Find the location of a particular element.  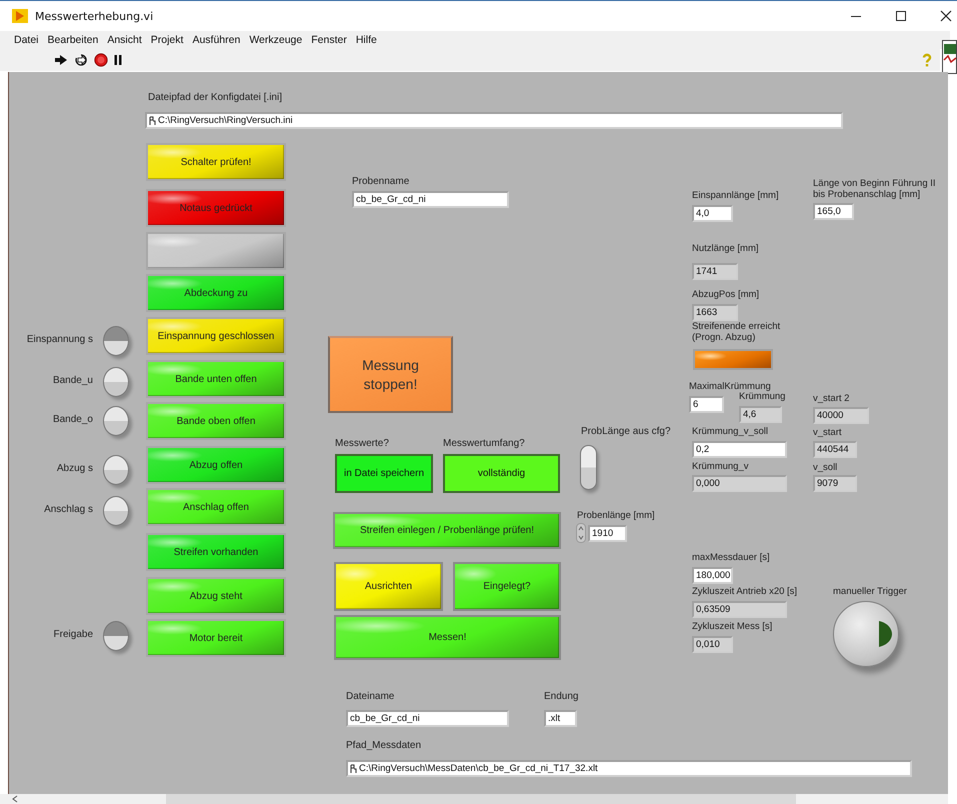

status-lamp: Notaus gedrückt is located at coordinates (216, 208).